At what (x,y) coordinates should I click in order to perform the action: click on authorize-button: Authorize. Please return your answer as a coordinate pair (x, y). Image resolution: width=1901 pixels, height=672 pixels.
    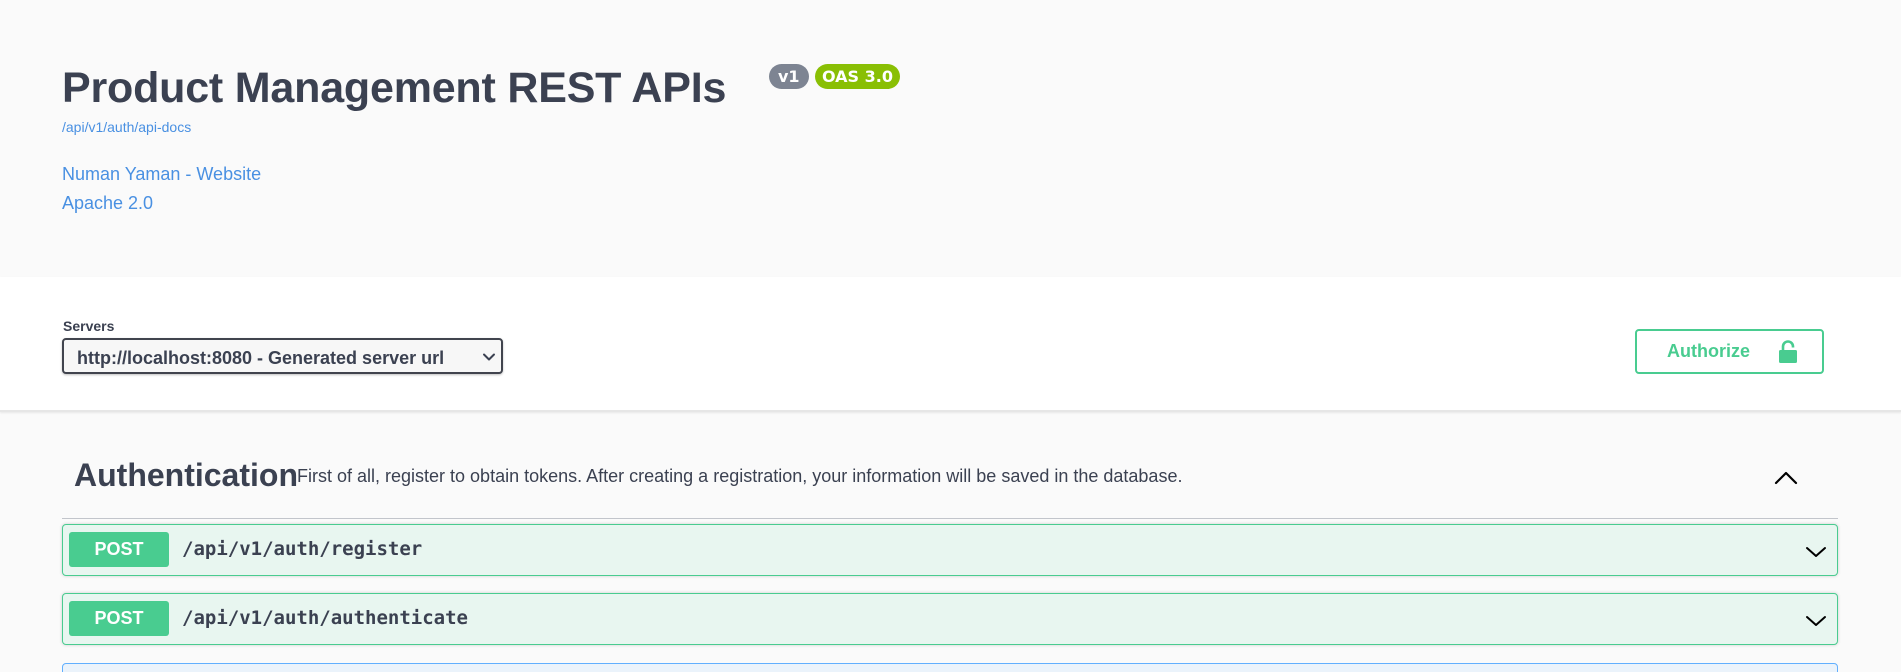
    Looking at the image, I should click on (1729, 351).